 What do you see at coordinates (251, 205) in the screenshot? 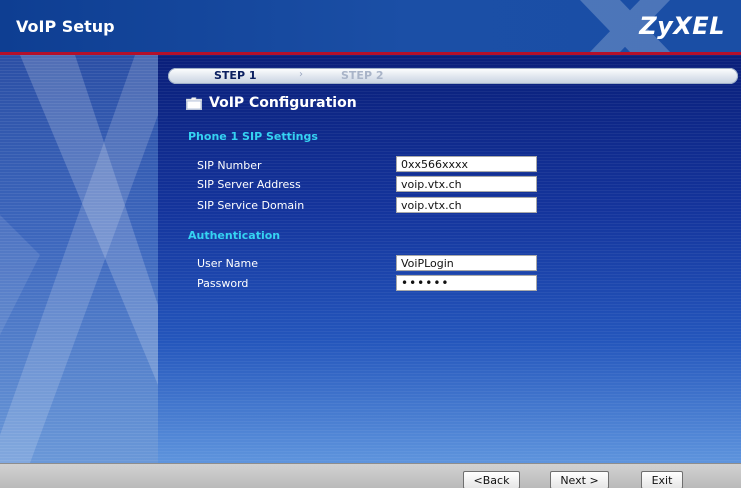
I see `sip-service-domain-label: SIP Service Domain` at bounding box center [251, 205].